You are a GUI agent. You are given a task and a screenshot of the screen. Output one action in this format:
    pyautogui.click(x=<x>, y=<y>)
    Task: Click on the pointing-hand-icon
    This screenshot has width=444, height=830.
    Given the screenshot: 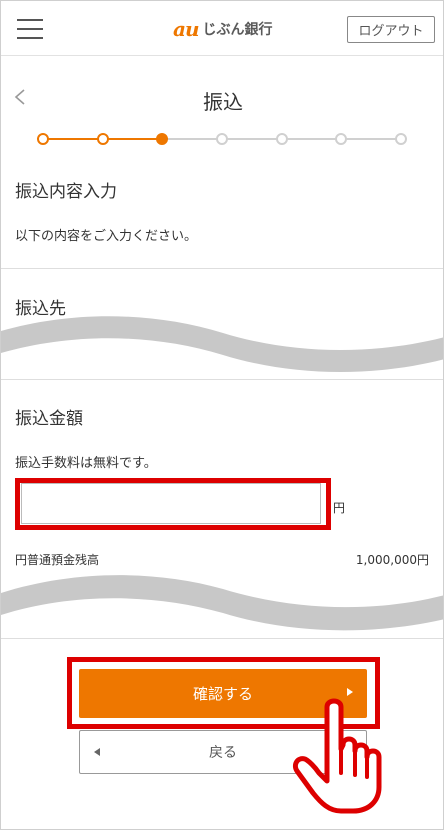 What is the action you would take?
    pyautogui.click(x=337, y=756)
    